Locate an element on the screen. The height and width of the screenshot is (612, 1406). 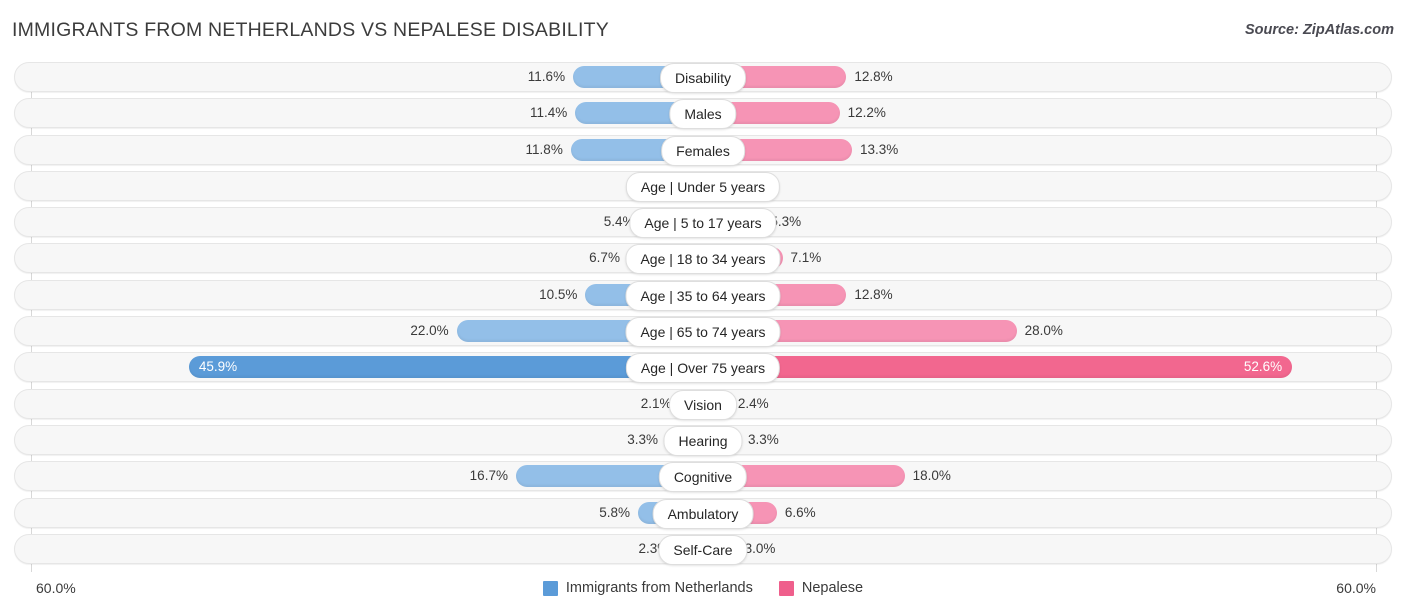
bar-left-value: 10.5% is located at coordinates (558, 294).